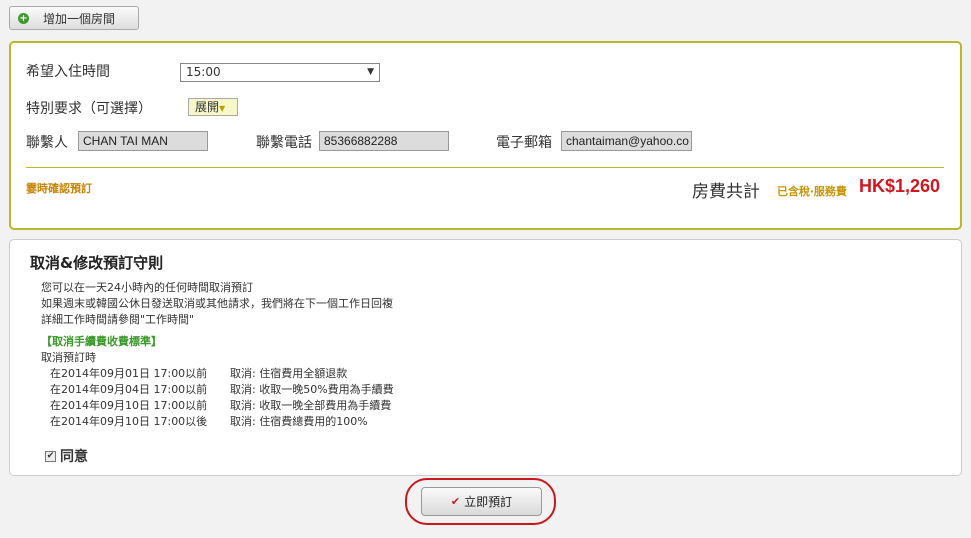  I want to click on total-amount: HK$1,260, so click(900, 186).